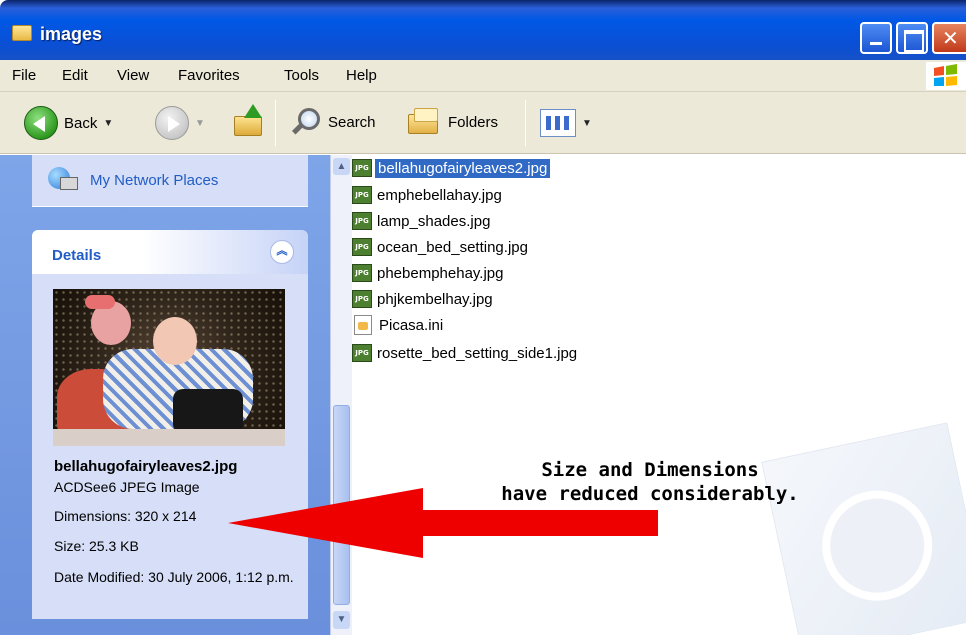 The height and width of the screenshot is (635, 966). Describe the element at coordinates (282, 252) in the screenshot. I see `collapse-chevron-icon: ︽` at that location.